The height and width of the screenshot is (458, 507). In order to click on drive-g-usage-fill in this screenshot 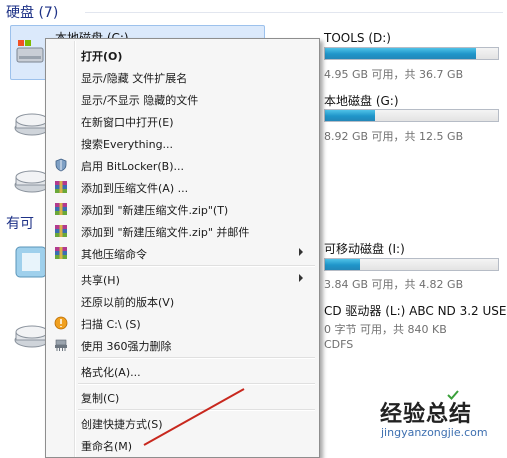, I will do `click(350, 115)`.